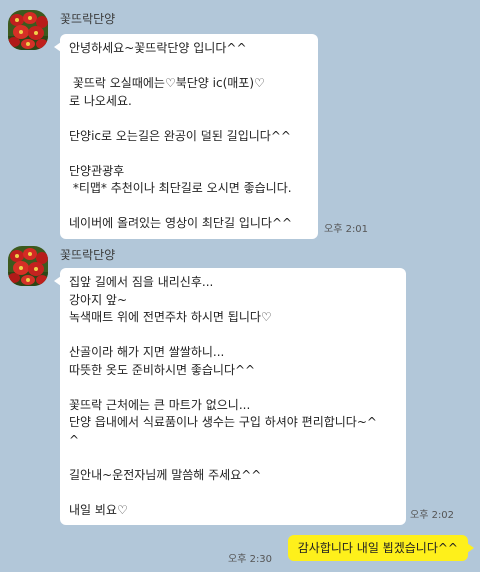 The width and height of the screenshot is (480, 572). I want to click on message-line: 단양ic로 오는길은 완공이 덜된 길입니다^^, so click(180, 135).